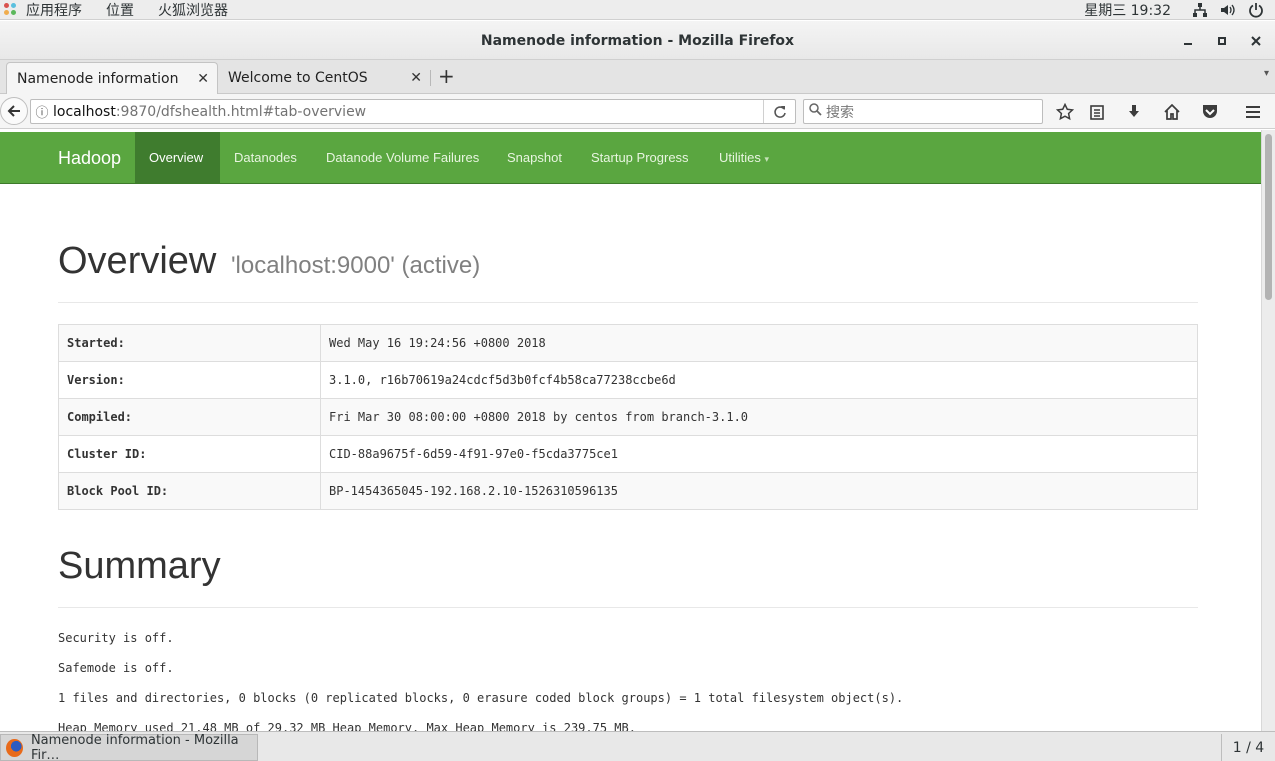  Describe the element at coordinates (189, 417) in the screenshot. I see `row-key: Compiled:` at that location.